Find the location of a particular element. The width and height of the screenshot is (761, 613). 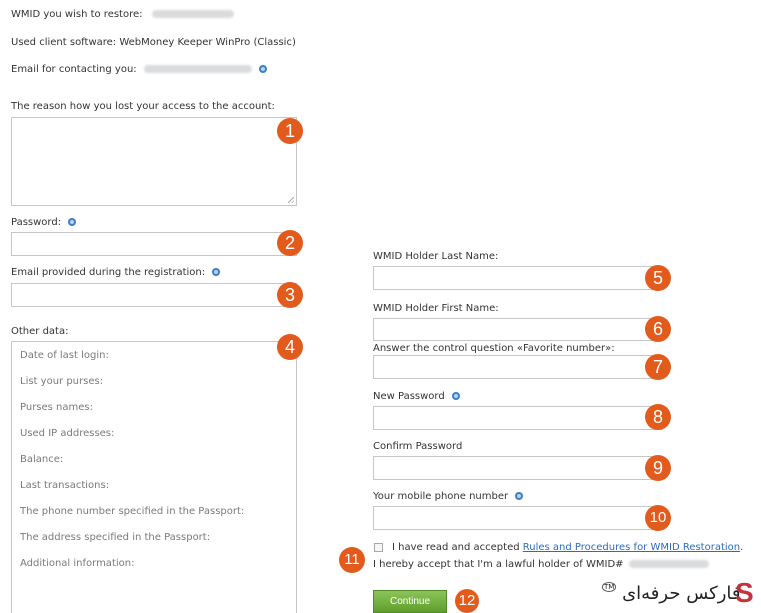

wmid-number-redacted is located at coordinates (668, 564).